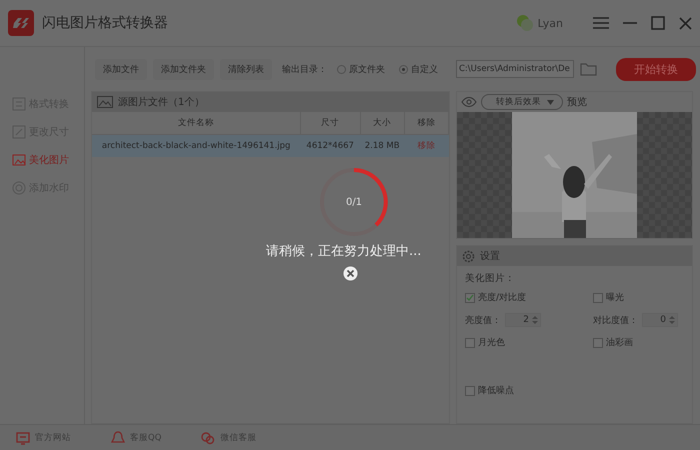  What do you see at coordinates (656, 69) in the screenshot?
I see `start-button: 开始转换` at bounding box center [656, 69].